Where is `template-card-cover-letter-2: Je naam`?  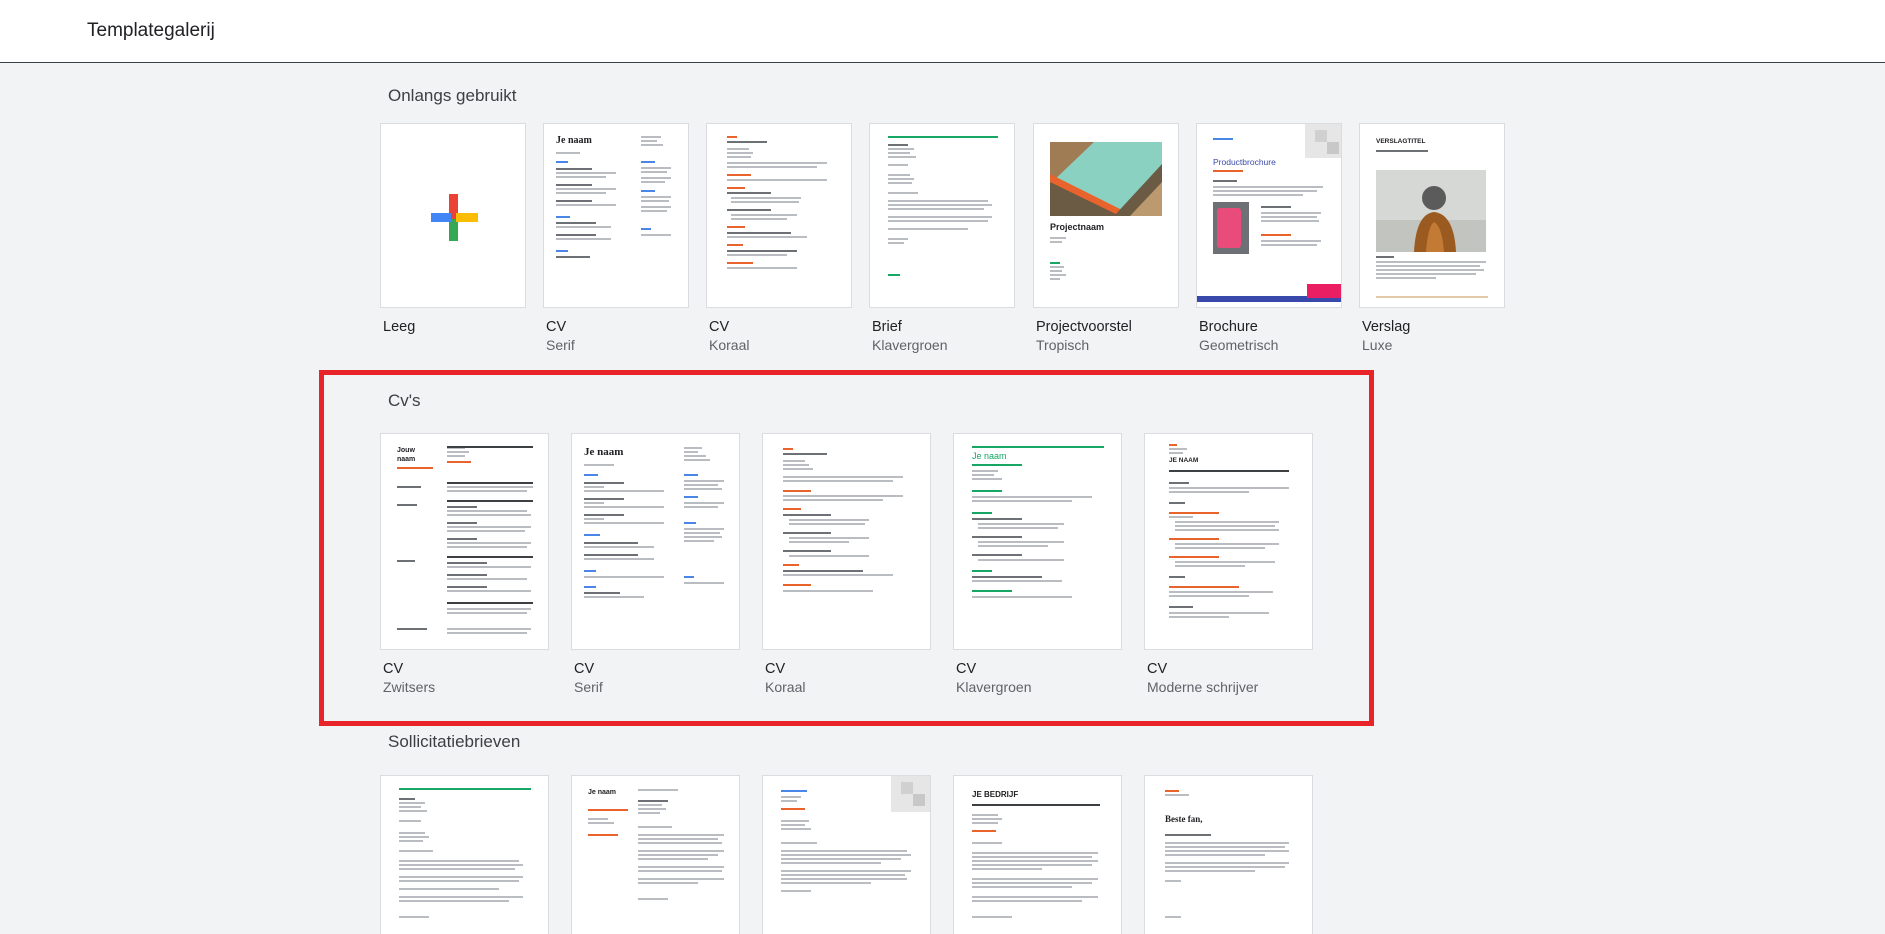 template-card-cover-letter-2: Je naam is located at coordinates (655, 854).